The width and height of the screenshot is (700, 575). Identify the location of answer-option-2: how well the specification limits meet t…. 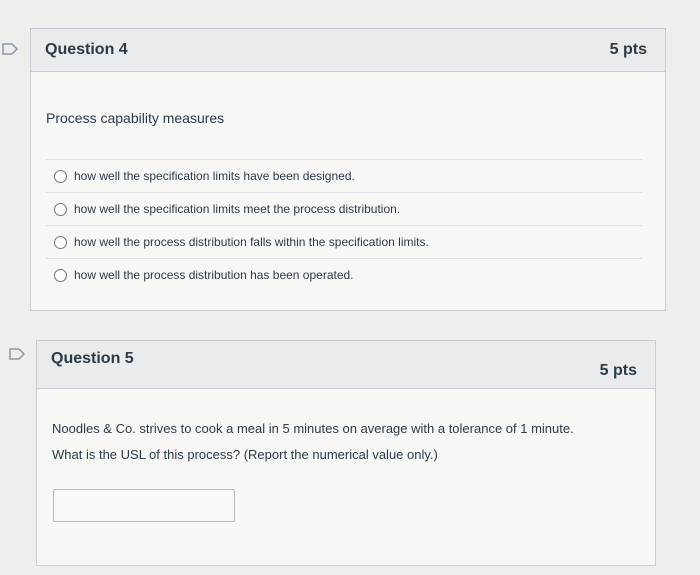
(344, 208).